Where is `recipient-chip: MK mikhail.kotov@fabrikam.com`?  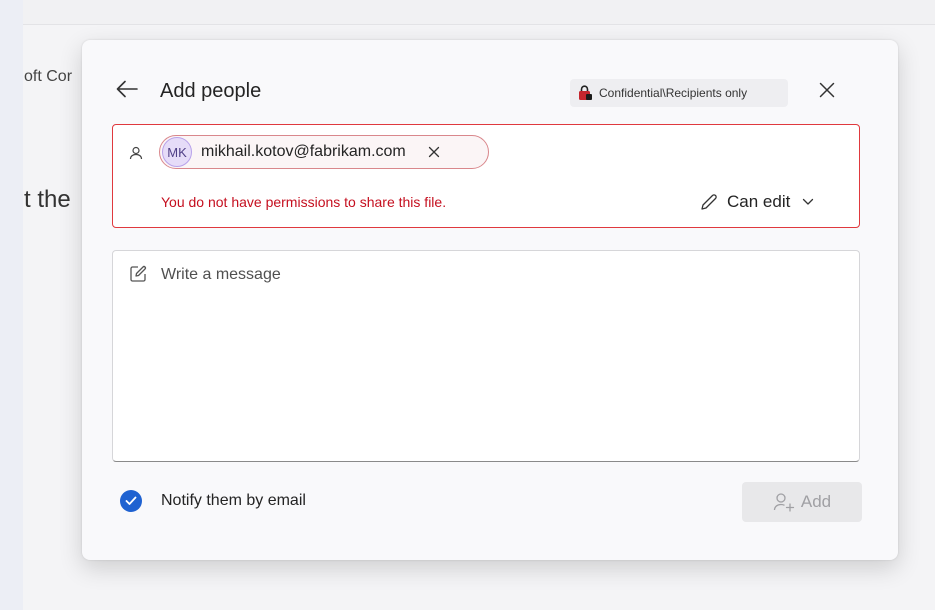
recipient-chip: MK mikhail.kotov@fabrikam.com is located at coordinates (324, 152).